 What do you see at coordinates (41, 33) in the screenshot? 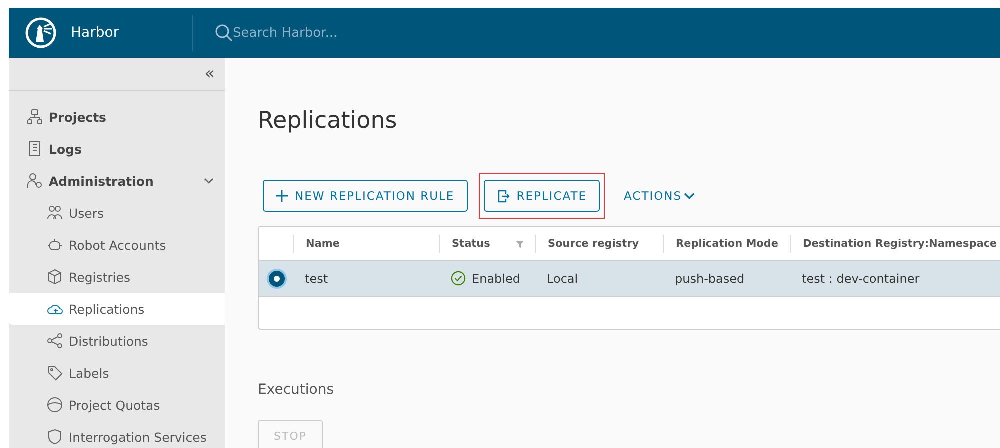
I see `lighthouse-logo-icon` at bounding box center [41, 33].